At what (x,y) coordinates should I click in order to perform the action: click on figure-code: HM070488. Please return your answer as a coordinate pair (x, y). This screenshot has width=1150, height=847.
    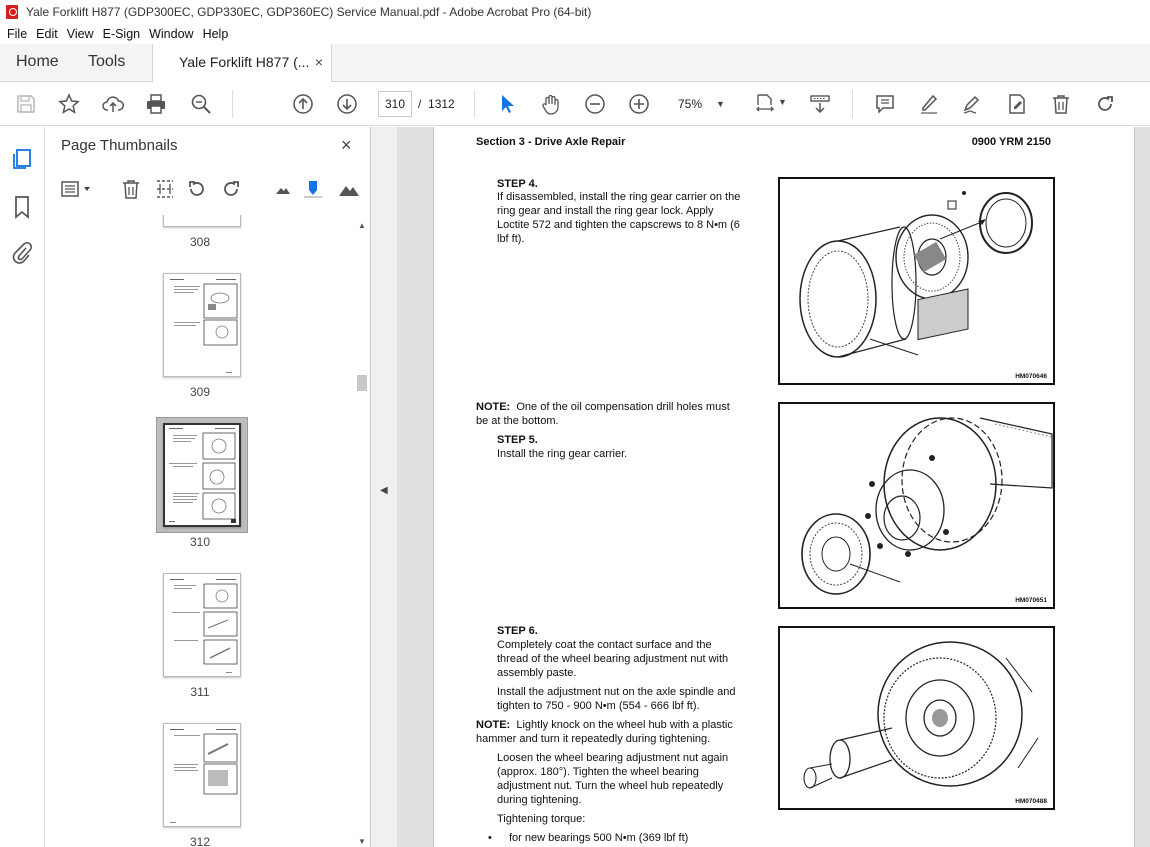
    Looking at the image, I should click on (1031, 801).